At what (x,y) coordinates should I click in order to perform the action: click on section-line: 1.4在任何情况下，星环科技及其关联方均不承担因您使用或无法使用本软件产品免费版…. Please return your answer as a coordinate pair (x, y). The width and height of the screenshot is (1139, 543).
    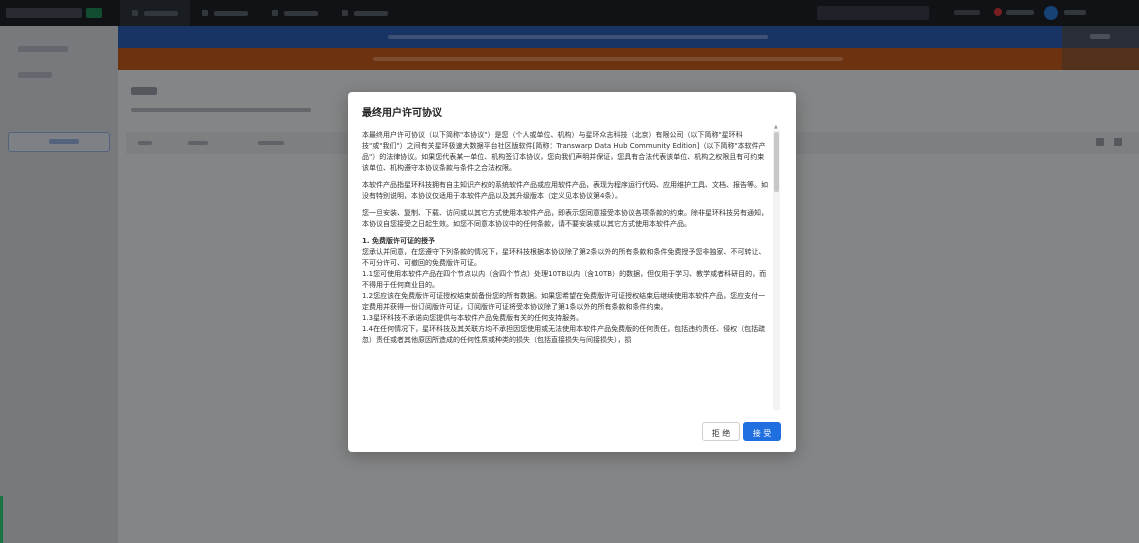
    Looking at the image, I should click on (564, 334).